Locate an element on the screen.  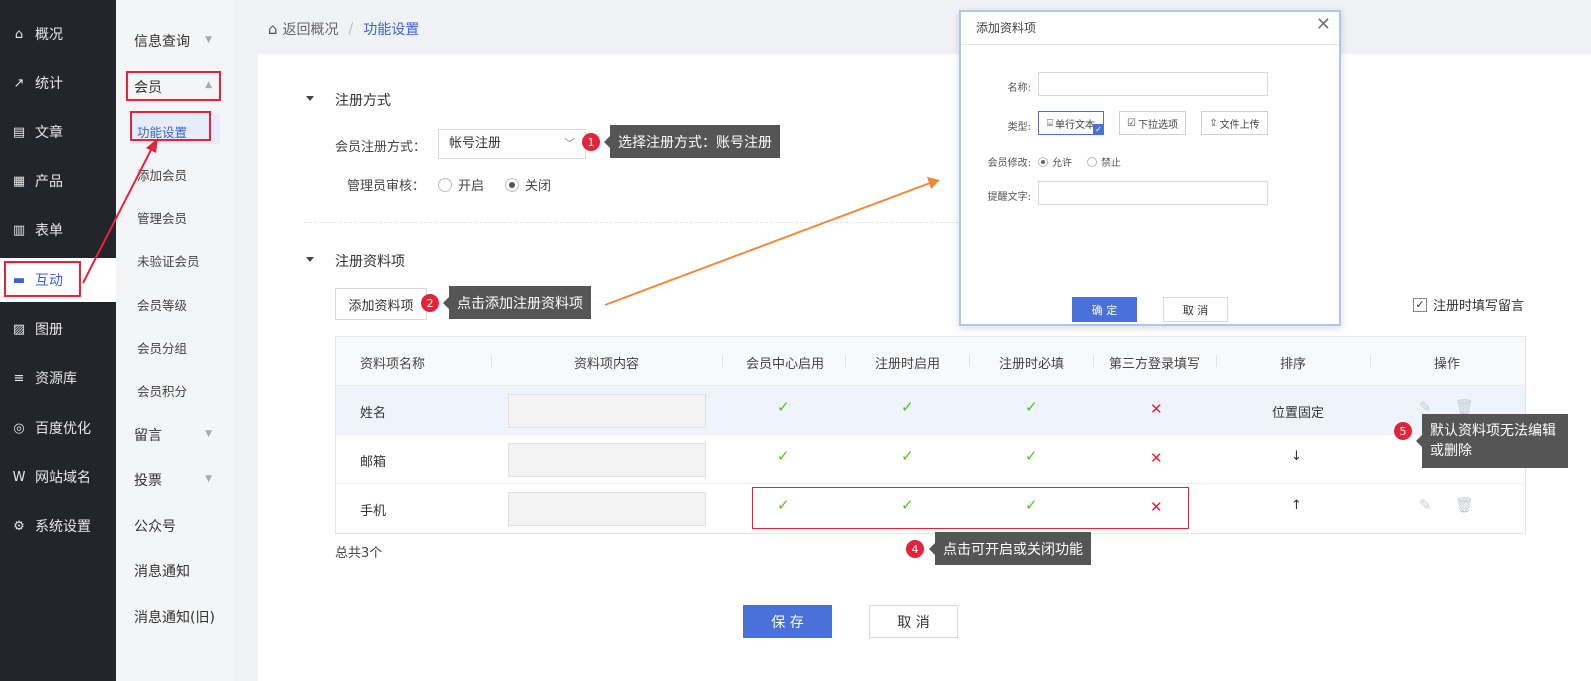
annotation-arrow-red is located at coordinates (117, 215).